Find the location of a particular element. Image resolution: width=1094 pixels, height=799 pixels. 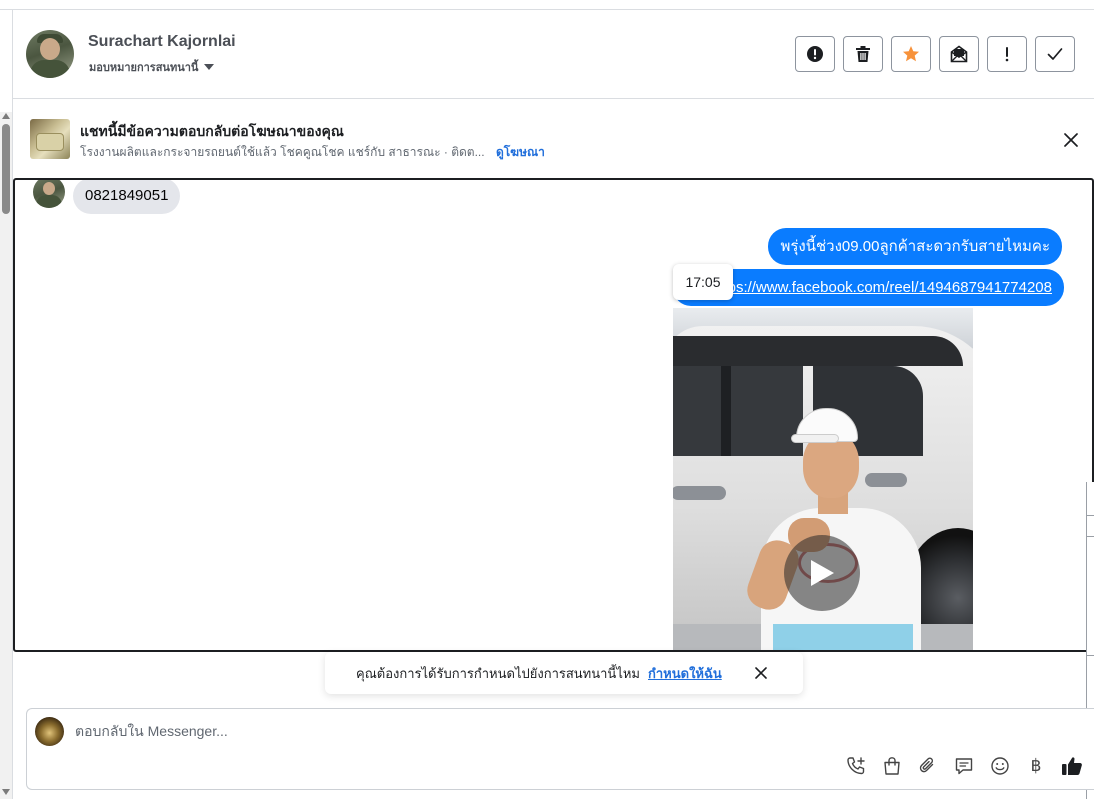

shopping-bag-icon is located at coordinates (892, 766).